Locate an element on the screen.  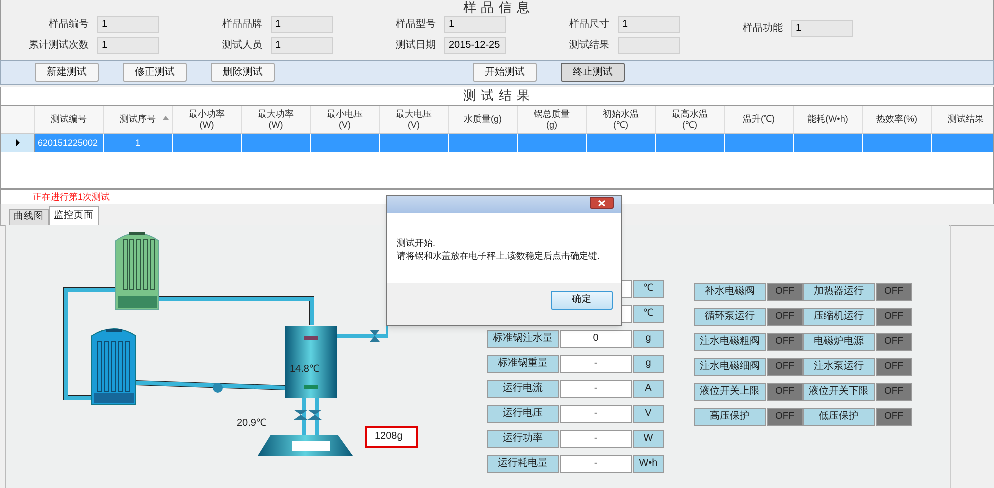
field-label: 测试日期 is located at coordinates (415, 45).